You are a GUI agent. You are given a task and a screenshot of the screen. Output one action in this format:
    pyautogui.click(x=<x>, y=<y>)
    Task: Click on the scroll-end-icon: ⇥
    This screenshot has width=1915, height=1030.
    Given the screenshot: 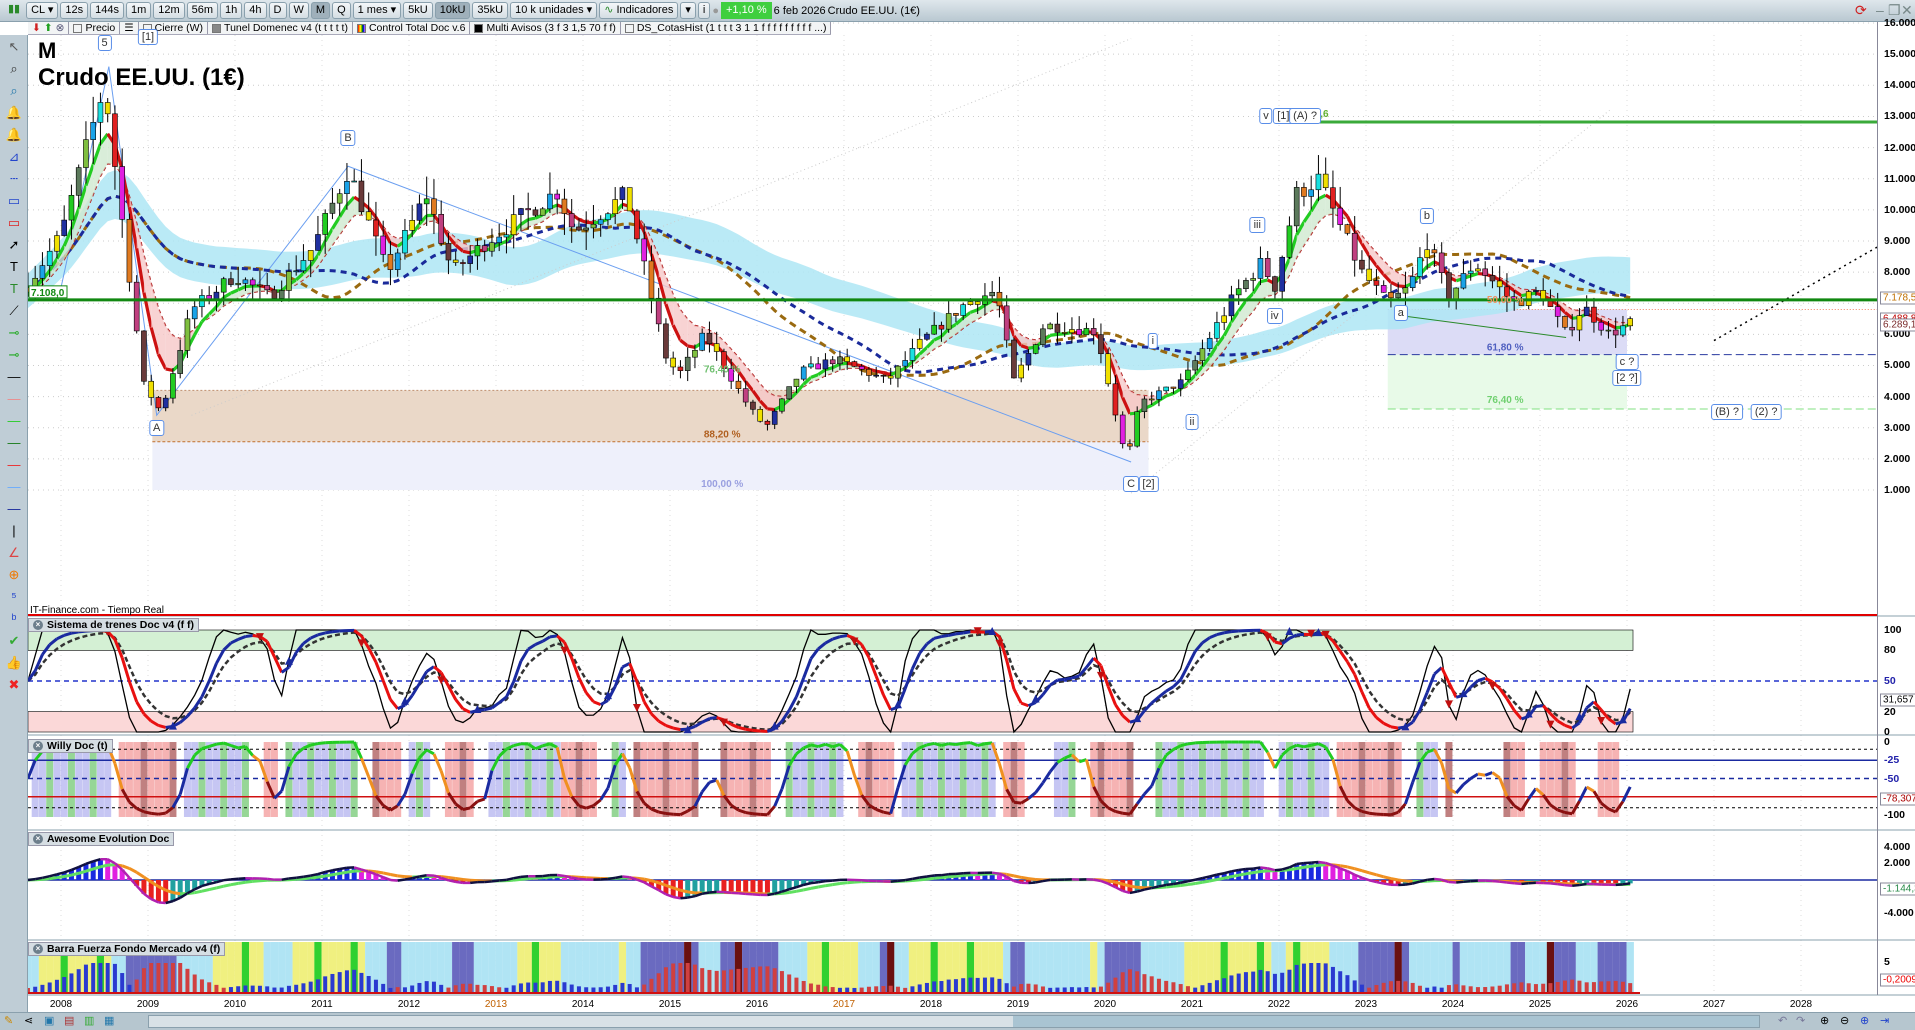 What is the action you would take?
    pyautogui.click(x=1884, y=1020)
    